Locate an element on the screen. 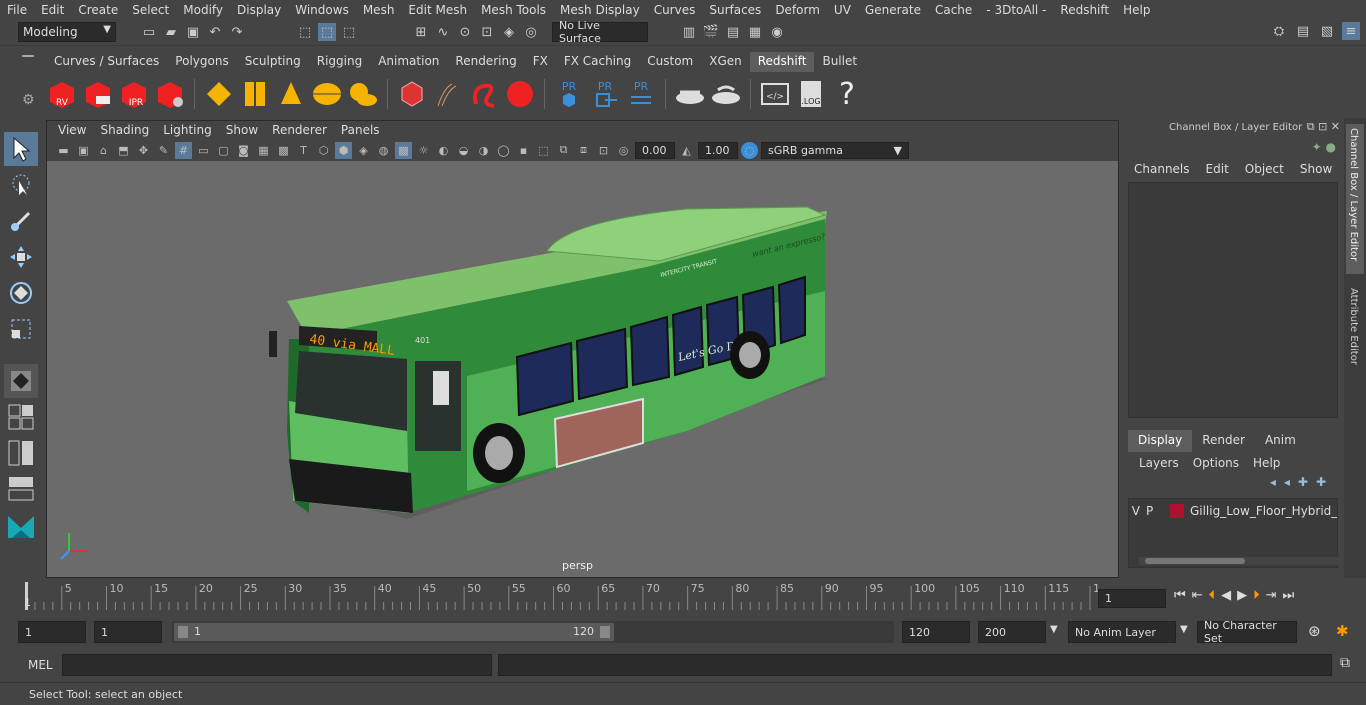 Image resolution: width=1366 pixels, height=705 pixels. rs-proxy-icon is located at coordinates (412, 94).